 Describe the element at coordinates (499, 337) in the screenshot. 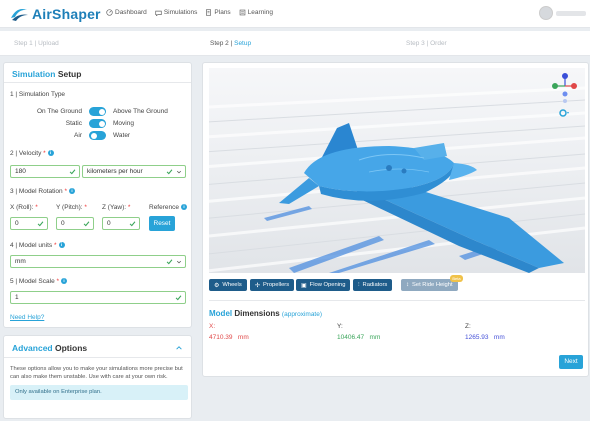

I see `dim-z-unit: mm` at that location.